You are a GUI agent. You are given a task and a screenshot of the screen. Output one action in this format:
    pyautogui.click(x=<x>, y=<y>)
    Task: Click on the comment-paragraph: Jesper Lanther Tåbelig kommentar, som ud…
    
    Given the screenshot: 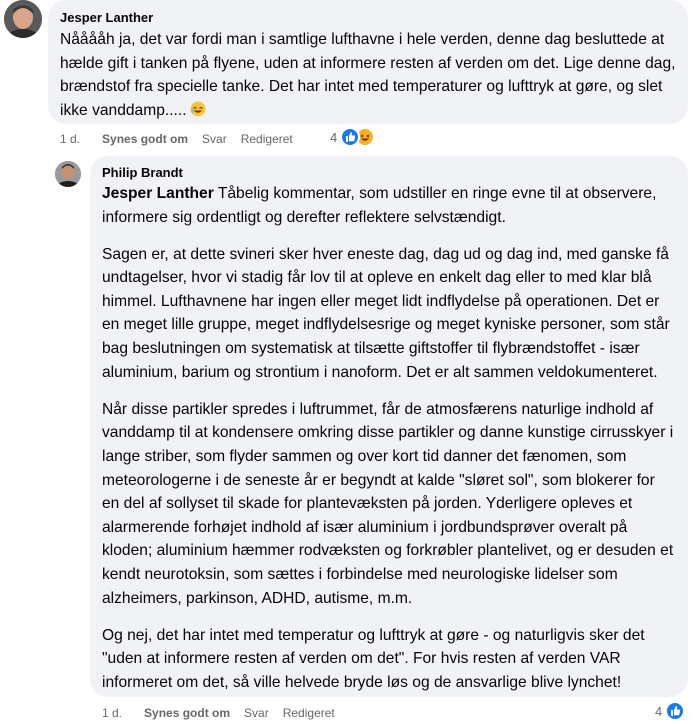 What is the action you would take?
    pyautogui.click(x=389, y=205)
    